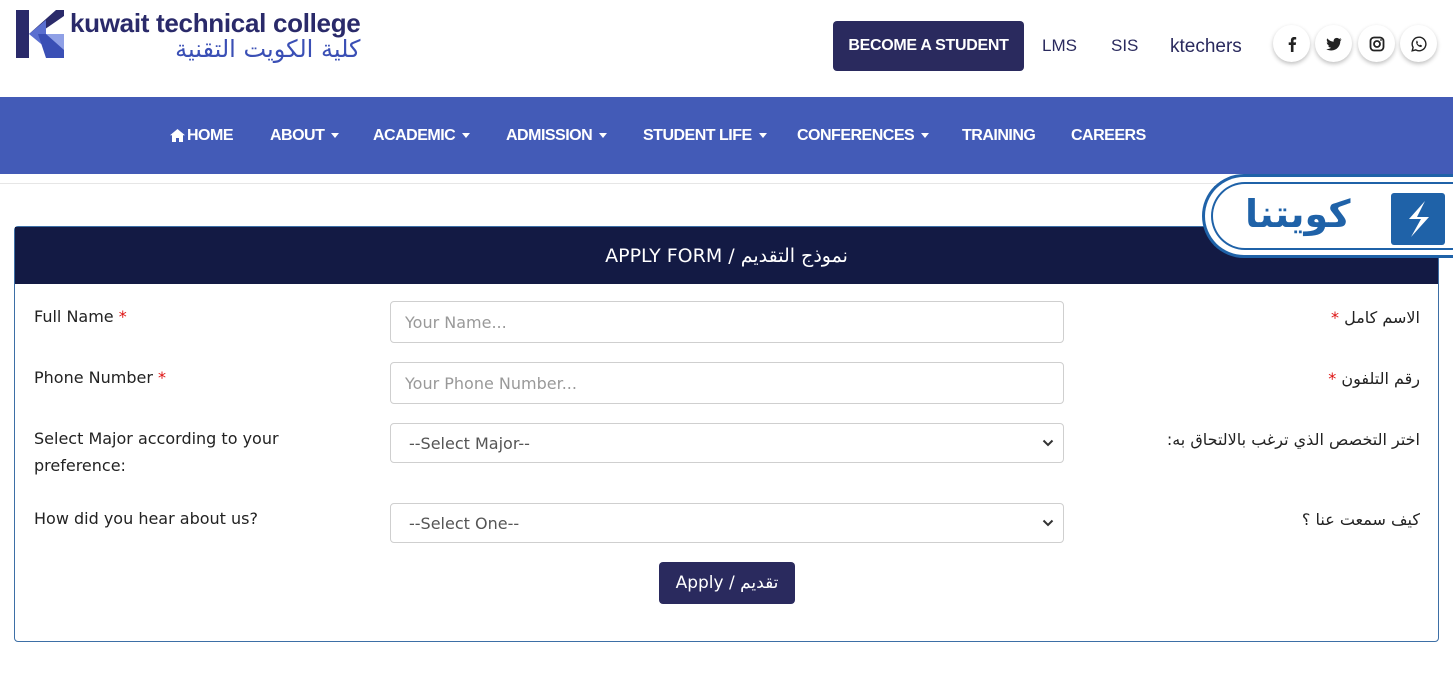 This screenshot has width=1453, height=676. I want to click on phone-label-en: Phone Number *, so click(100, 377).